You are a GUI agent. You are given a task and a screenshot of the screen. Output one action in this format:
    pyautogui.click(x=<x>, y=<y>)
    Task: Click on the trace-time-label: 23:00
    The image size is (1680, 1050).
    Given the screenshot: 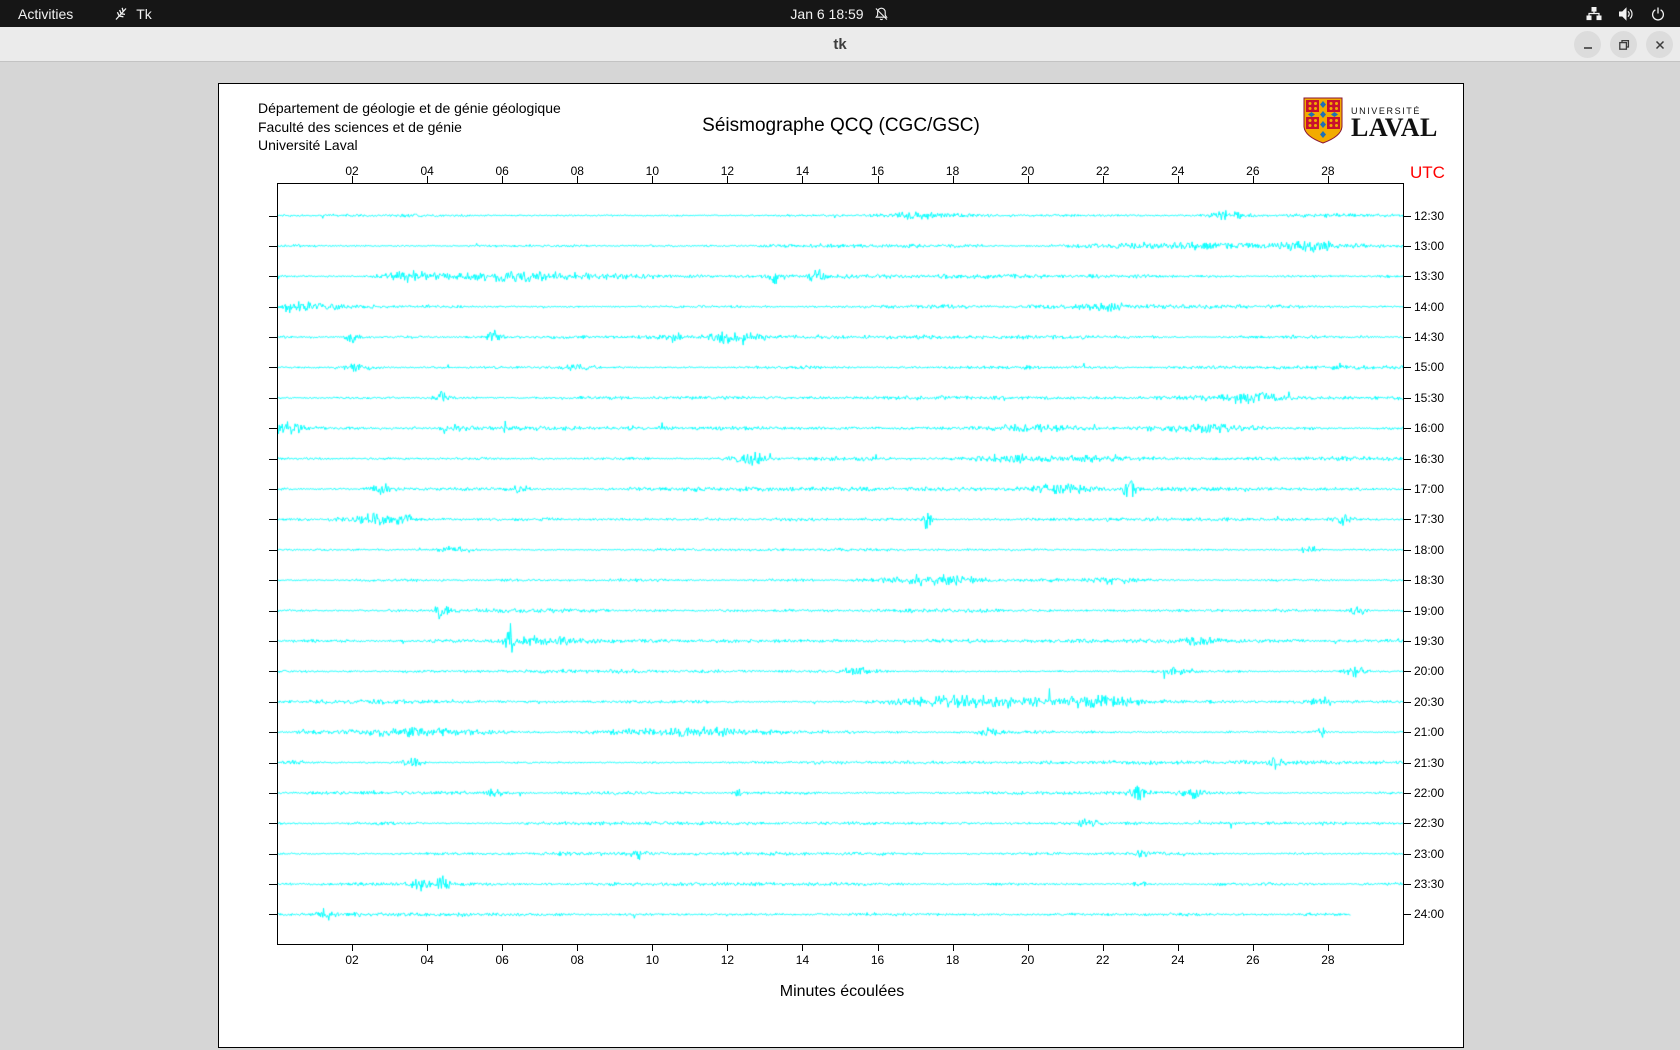 What is the action you would take?
    pyautogui.click(x=1429, y=853)
    